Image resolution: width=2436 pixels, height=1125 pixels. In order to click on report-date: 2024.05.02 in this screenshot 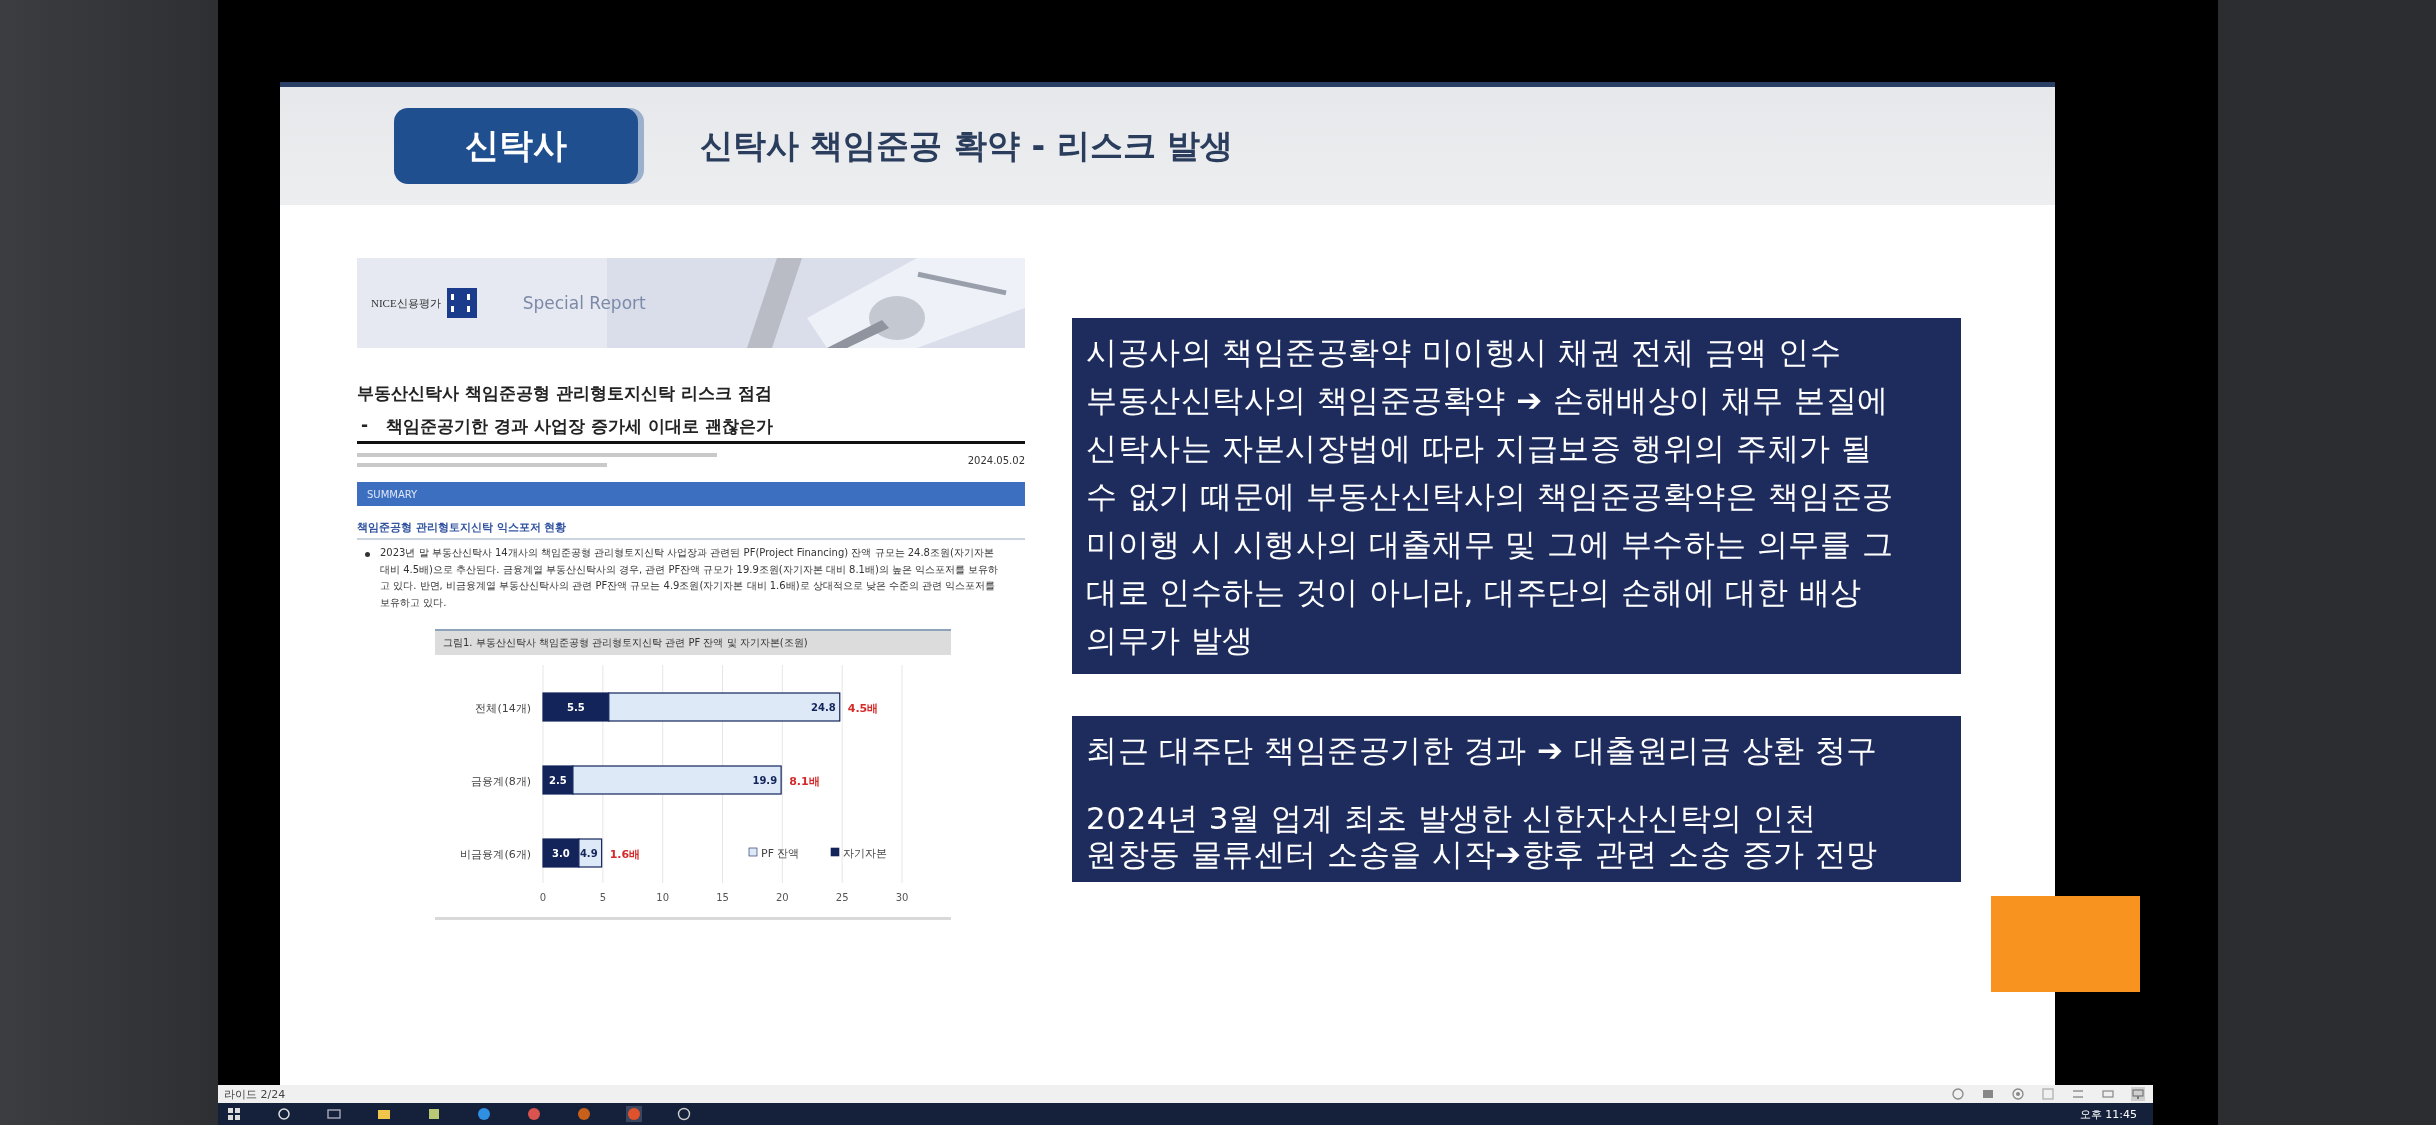, I will do `click(996, 460)`.